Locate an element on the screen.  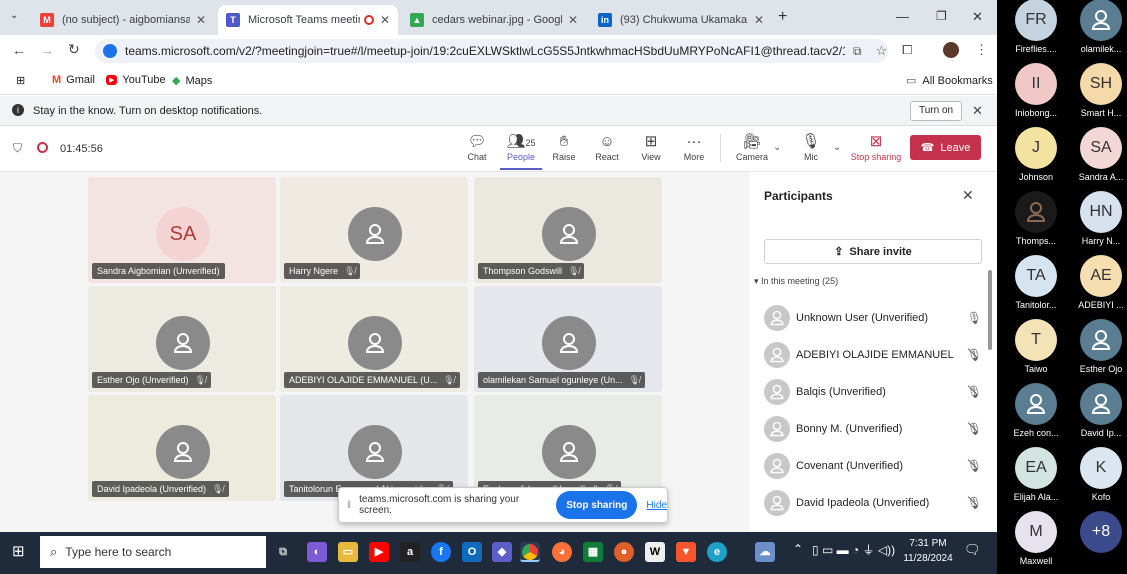
chat-button: 💬︎ Chat is located at coordinates (477, 147).